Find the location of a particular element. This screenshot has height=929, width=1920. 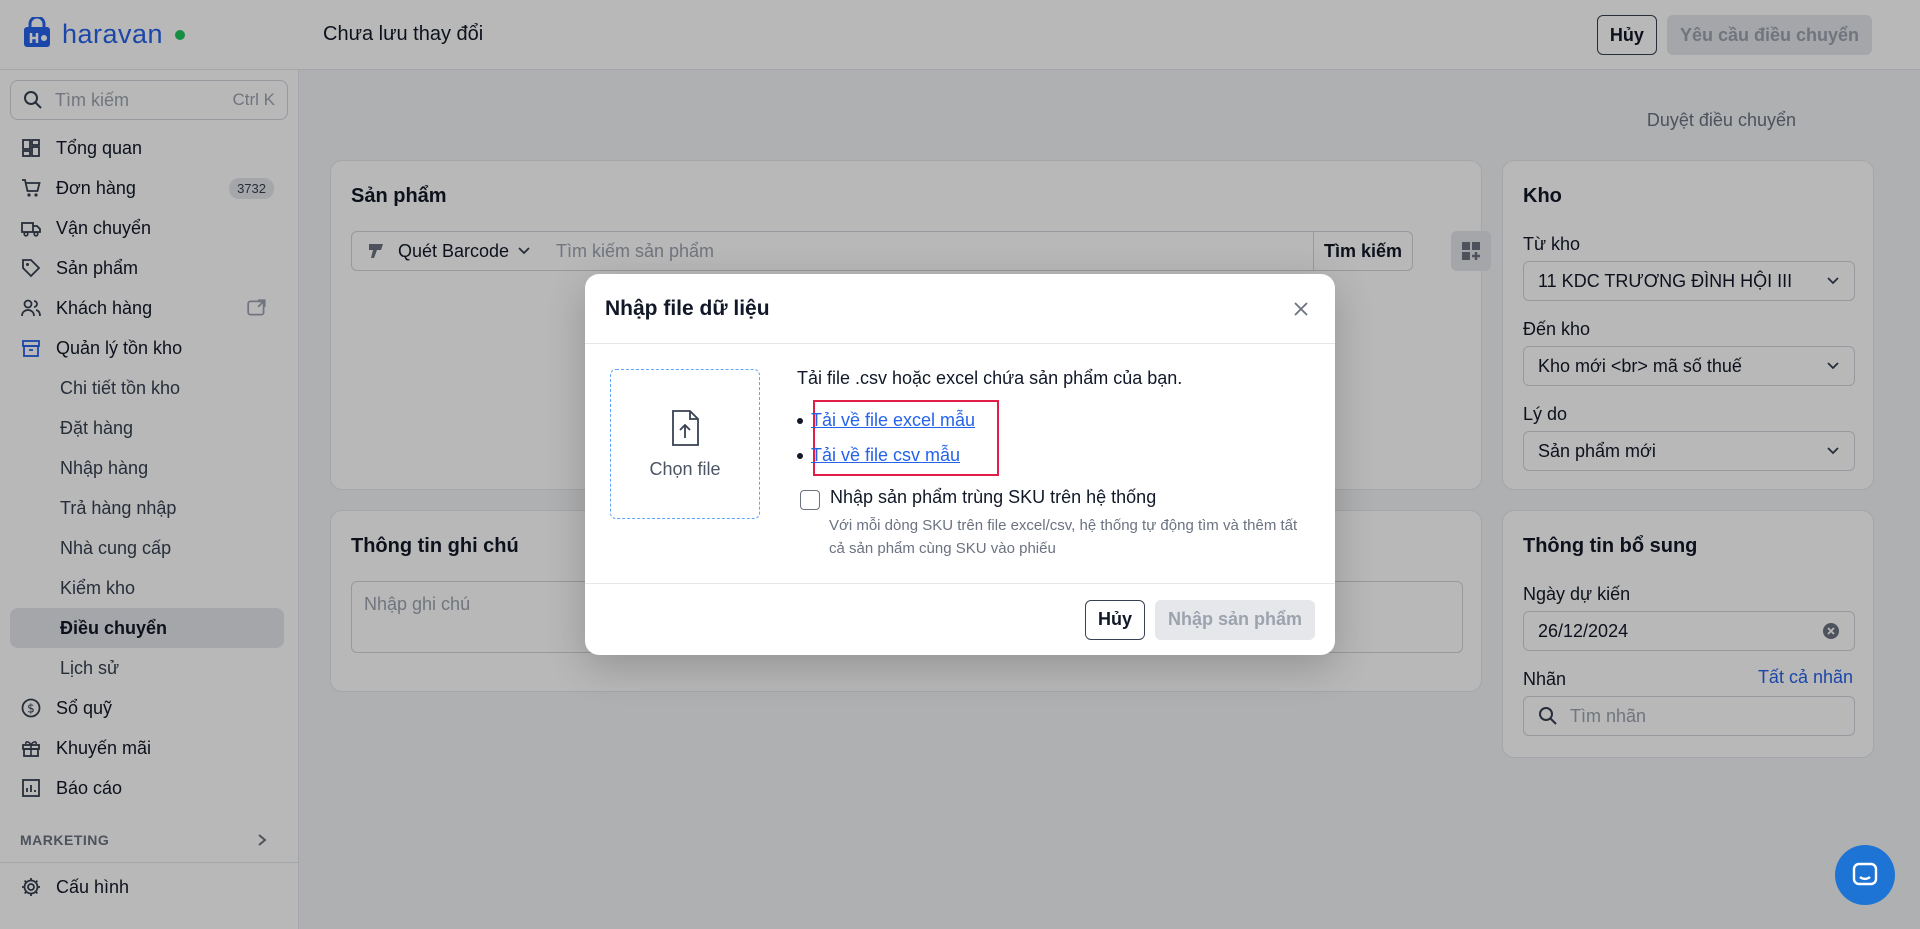

import-products-button: Nhập sản phẩm is located at coordinates (1234, 619).